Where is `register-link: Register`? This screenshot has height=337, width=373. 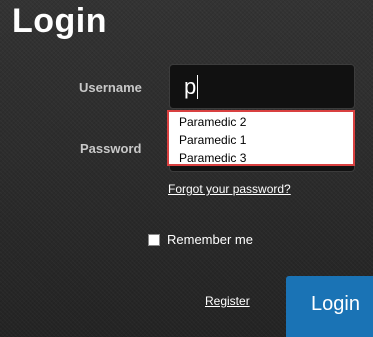
register-link: Register is located at coordinates (227, 301).